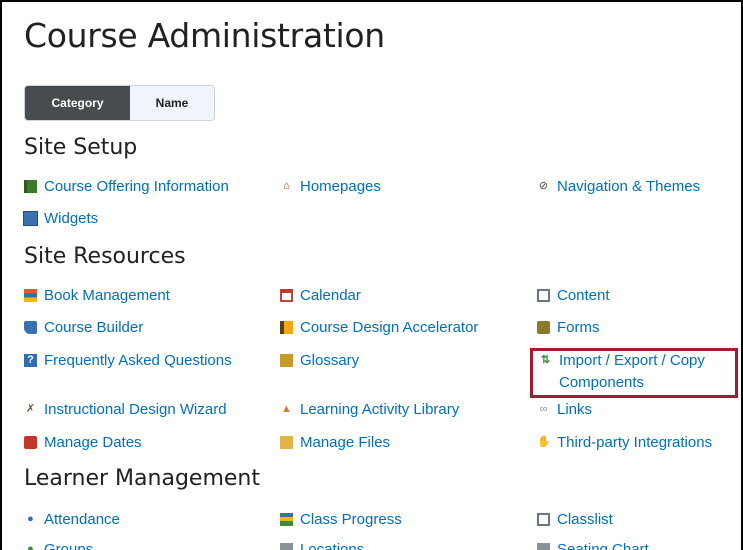  Describe the element at coordinates (30, 409) in the screenshot. I see `wizard-icon: ✗` at that location.